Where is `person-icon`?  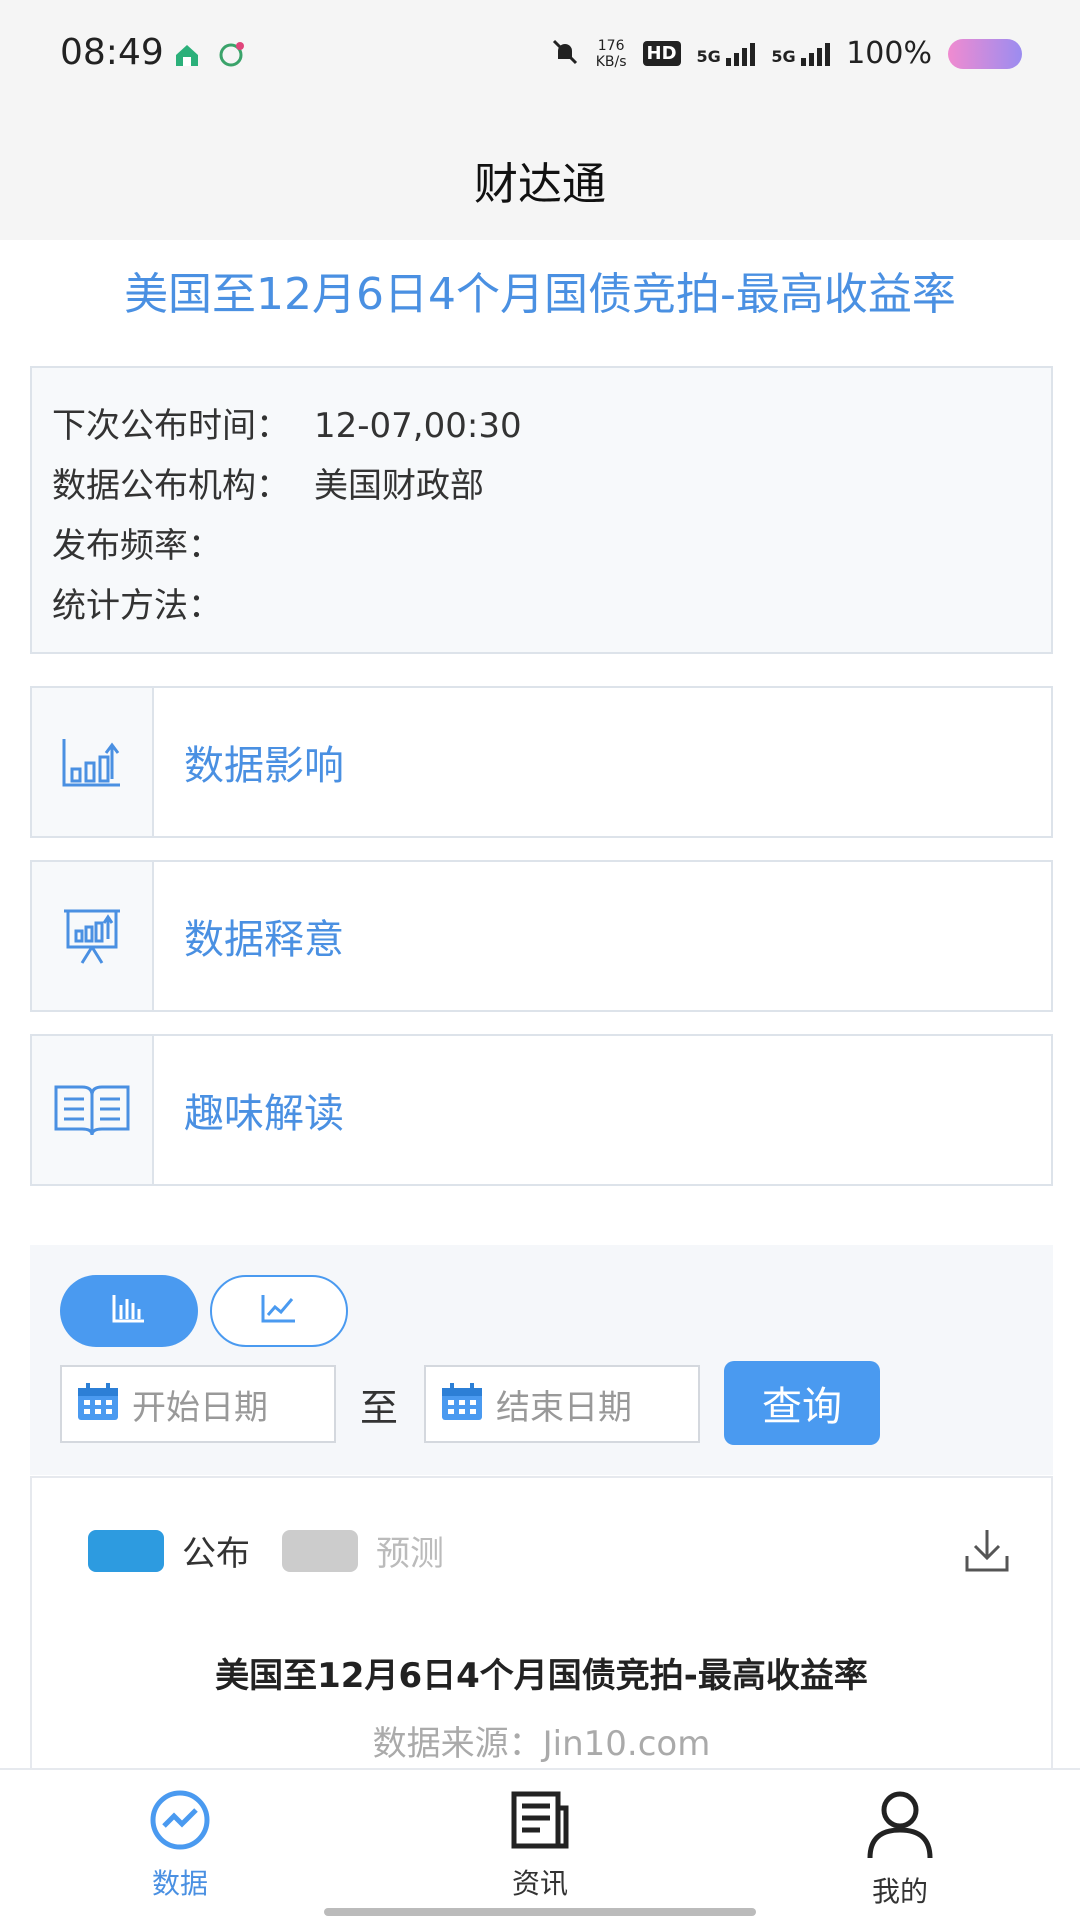 person-icon is located at coordinates (900, 1827).